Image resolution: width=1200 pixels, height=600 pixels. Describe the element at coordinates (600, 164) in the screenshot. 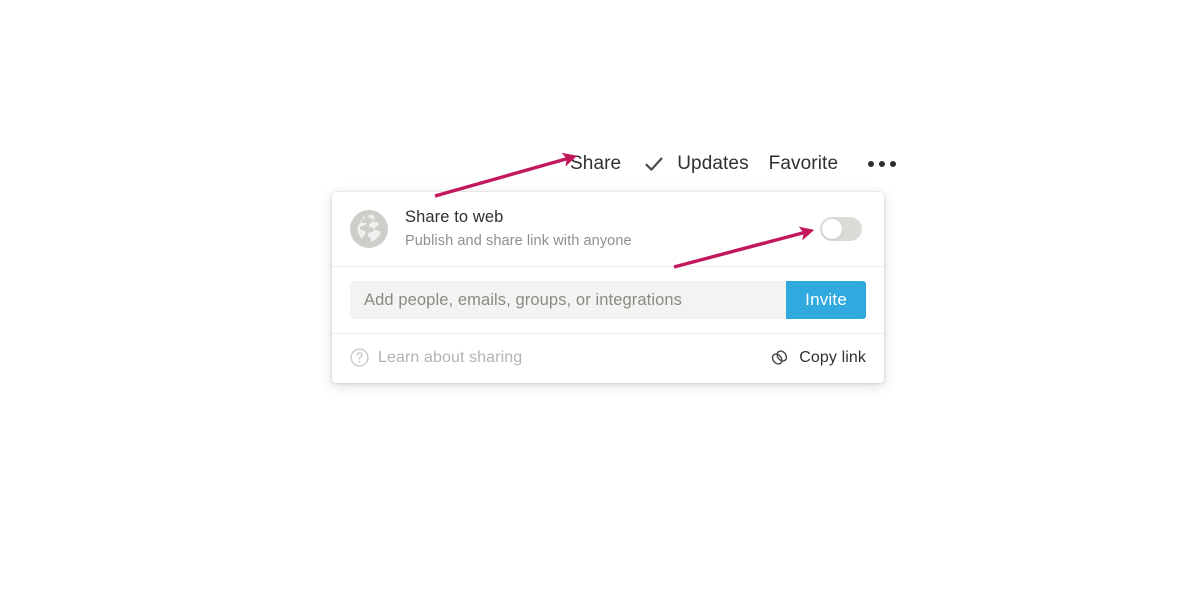

I see `topbar-share-button: Share` at that location.